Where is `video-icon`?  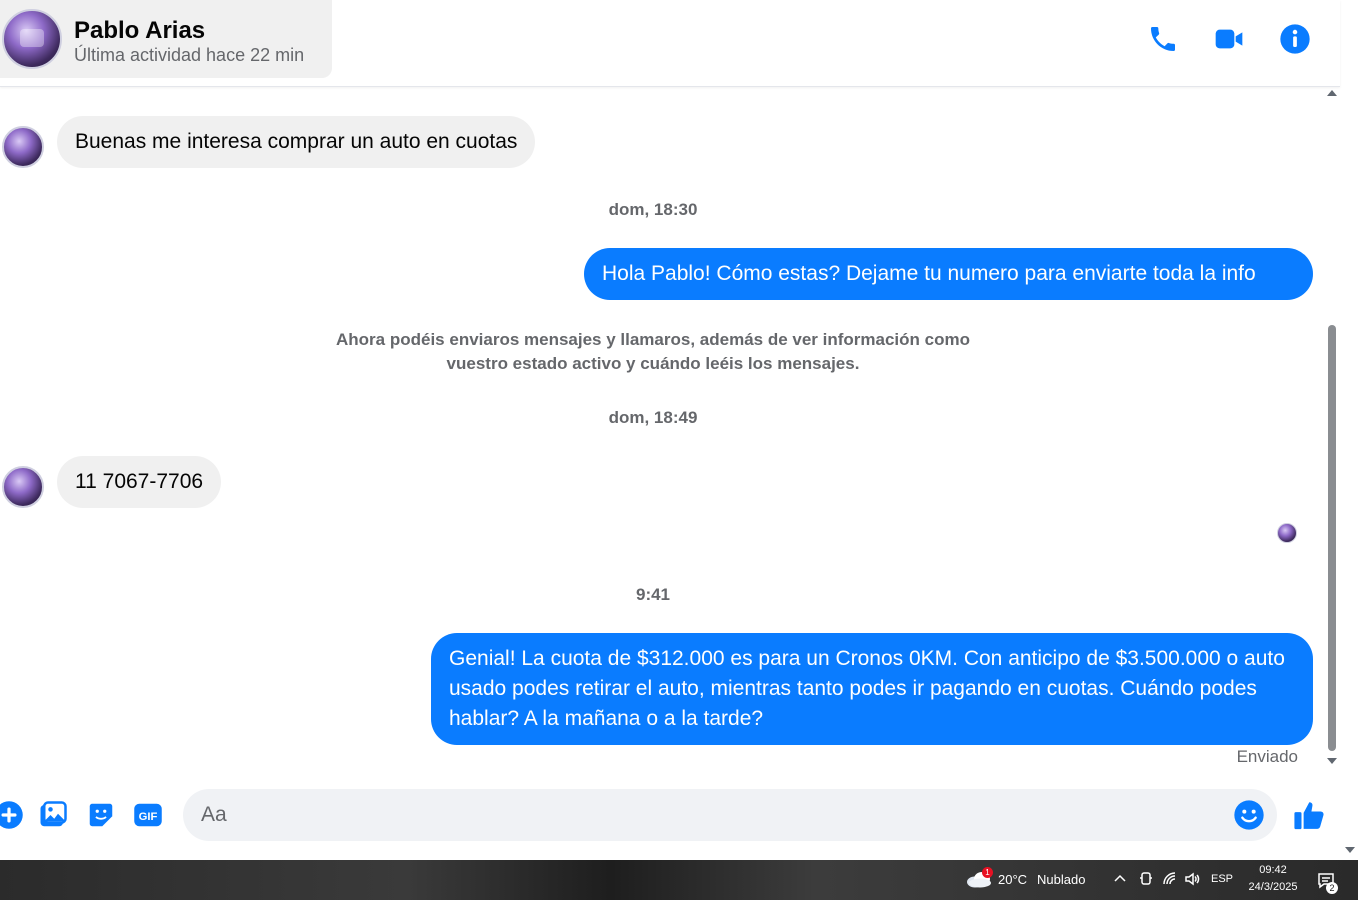
video-icon is located at coordinates (1229, 39).